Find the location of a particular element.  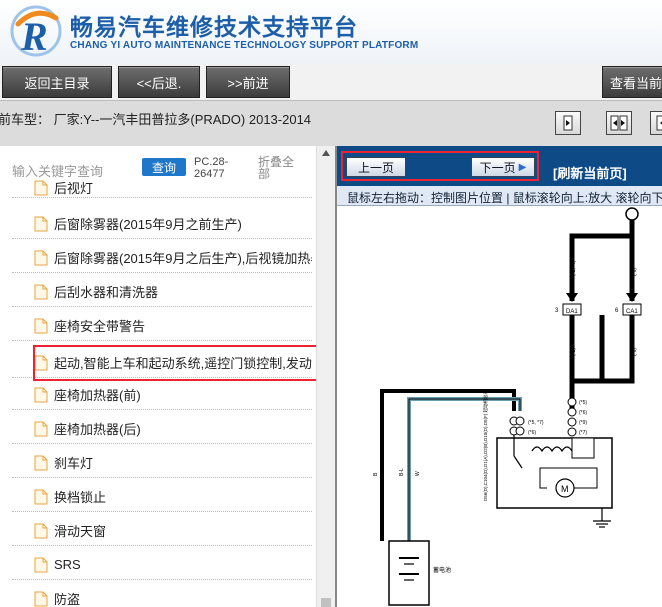

scroll-up-icon is located at coordinates (326, 153).